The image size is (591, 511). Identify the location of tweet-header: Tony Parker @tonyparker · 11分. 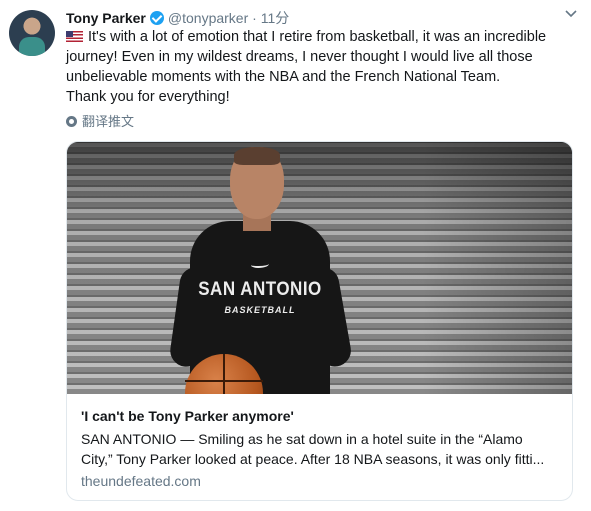
(321, 18).